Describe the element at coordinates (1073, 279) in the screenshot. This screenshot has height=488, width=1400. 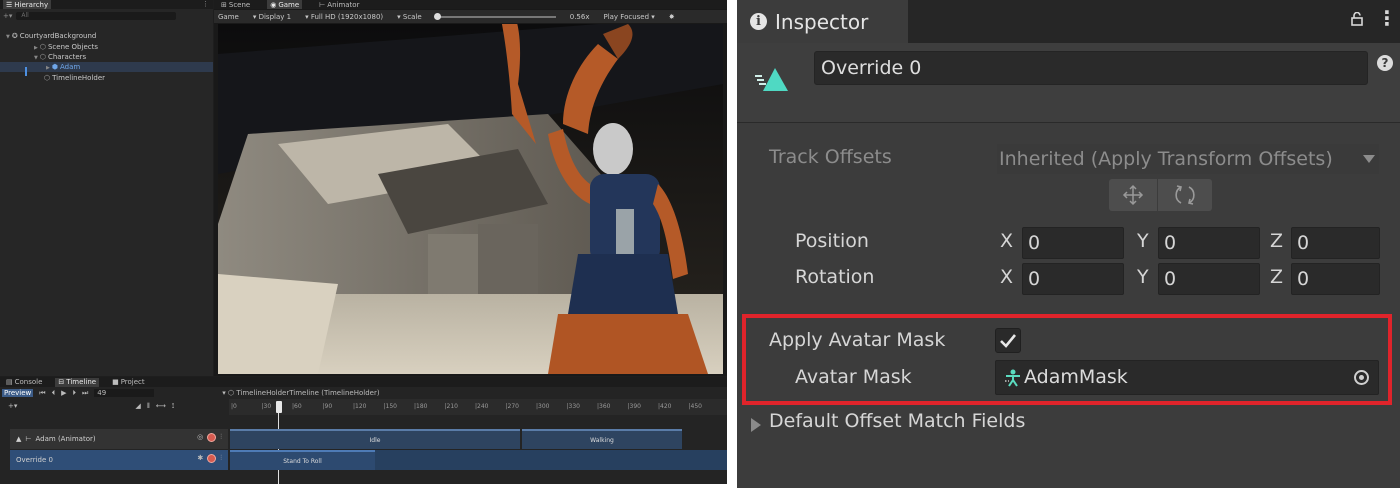
I see `rotation-x-field: 0` at that location.